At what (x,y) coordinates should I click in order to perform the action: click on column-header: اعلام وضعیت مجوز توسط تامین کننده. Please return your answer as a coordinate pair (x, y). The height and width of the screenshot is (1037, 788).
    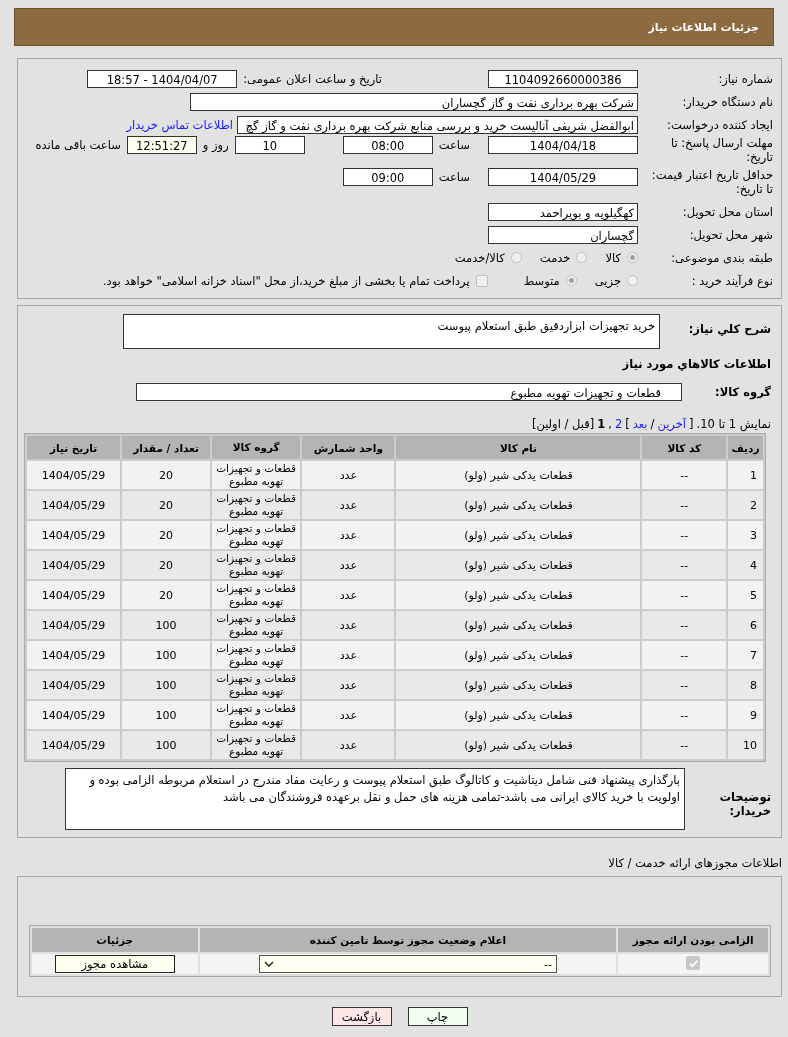
    Looking at the image, I should click on (408, 940).